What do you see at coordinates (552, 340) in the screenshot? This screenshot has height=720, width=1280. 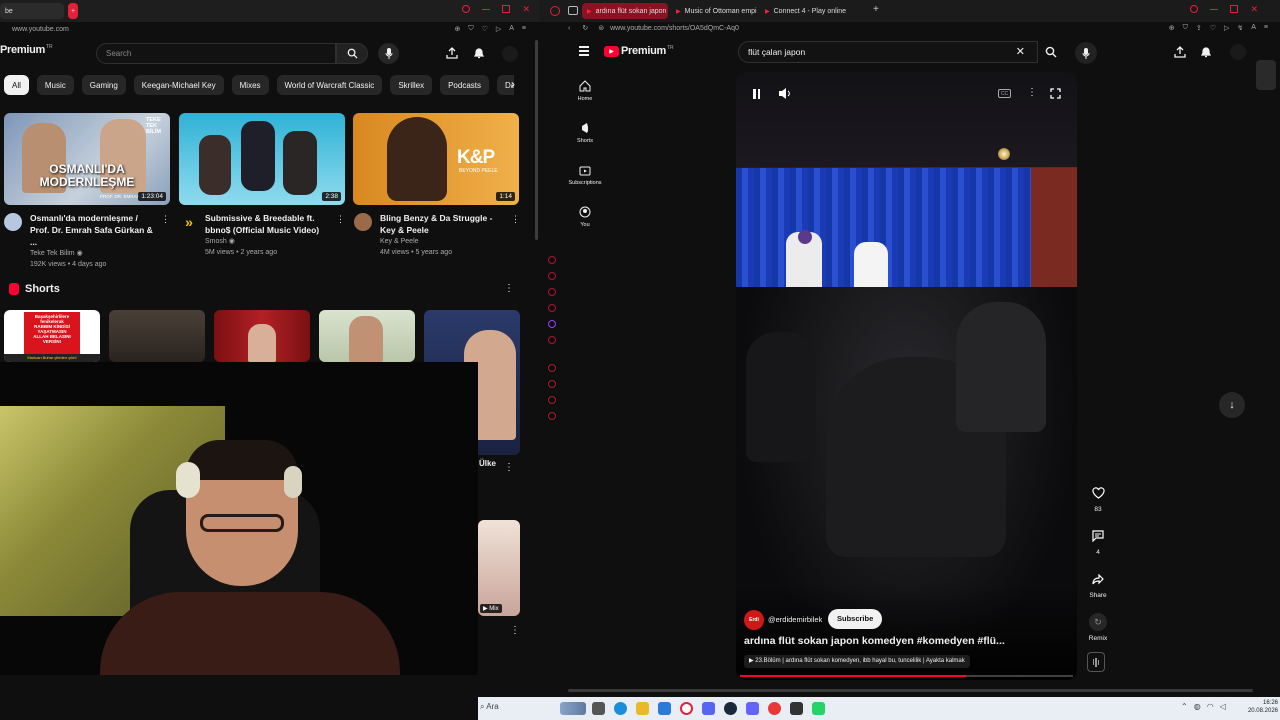 I see `bookmark-icon` at bounding box center [552, 340].